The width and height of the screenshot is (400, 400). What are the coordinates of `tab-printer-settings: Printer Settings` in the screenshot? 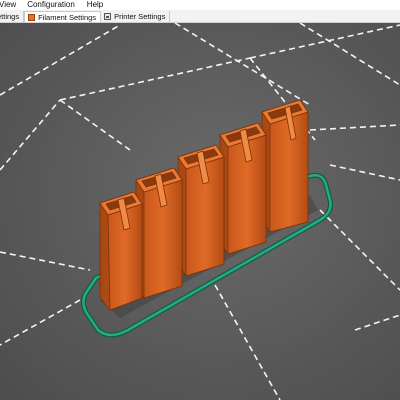 It's located at (136, 16).